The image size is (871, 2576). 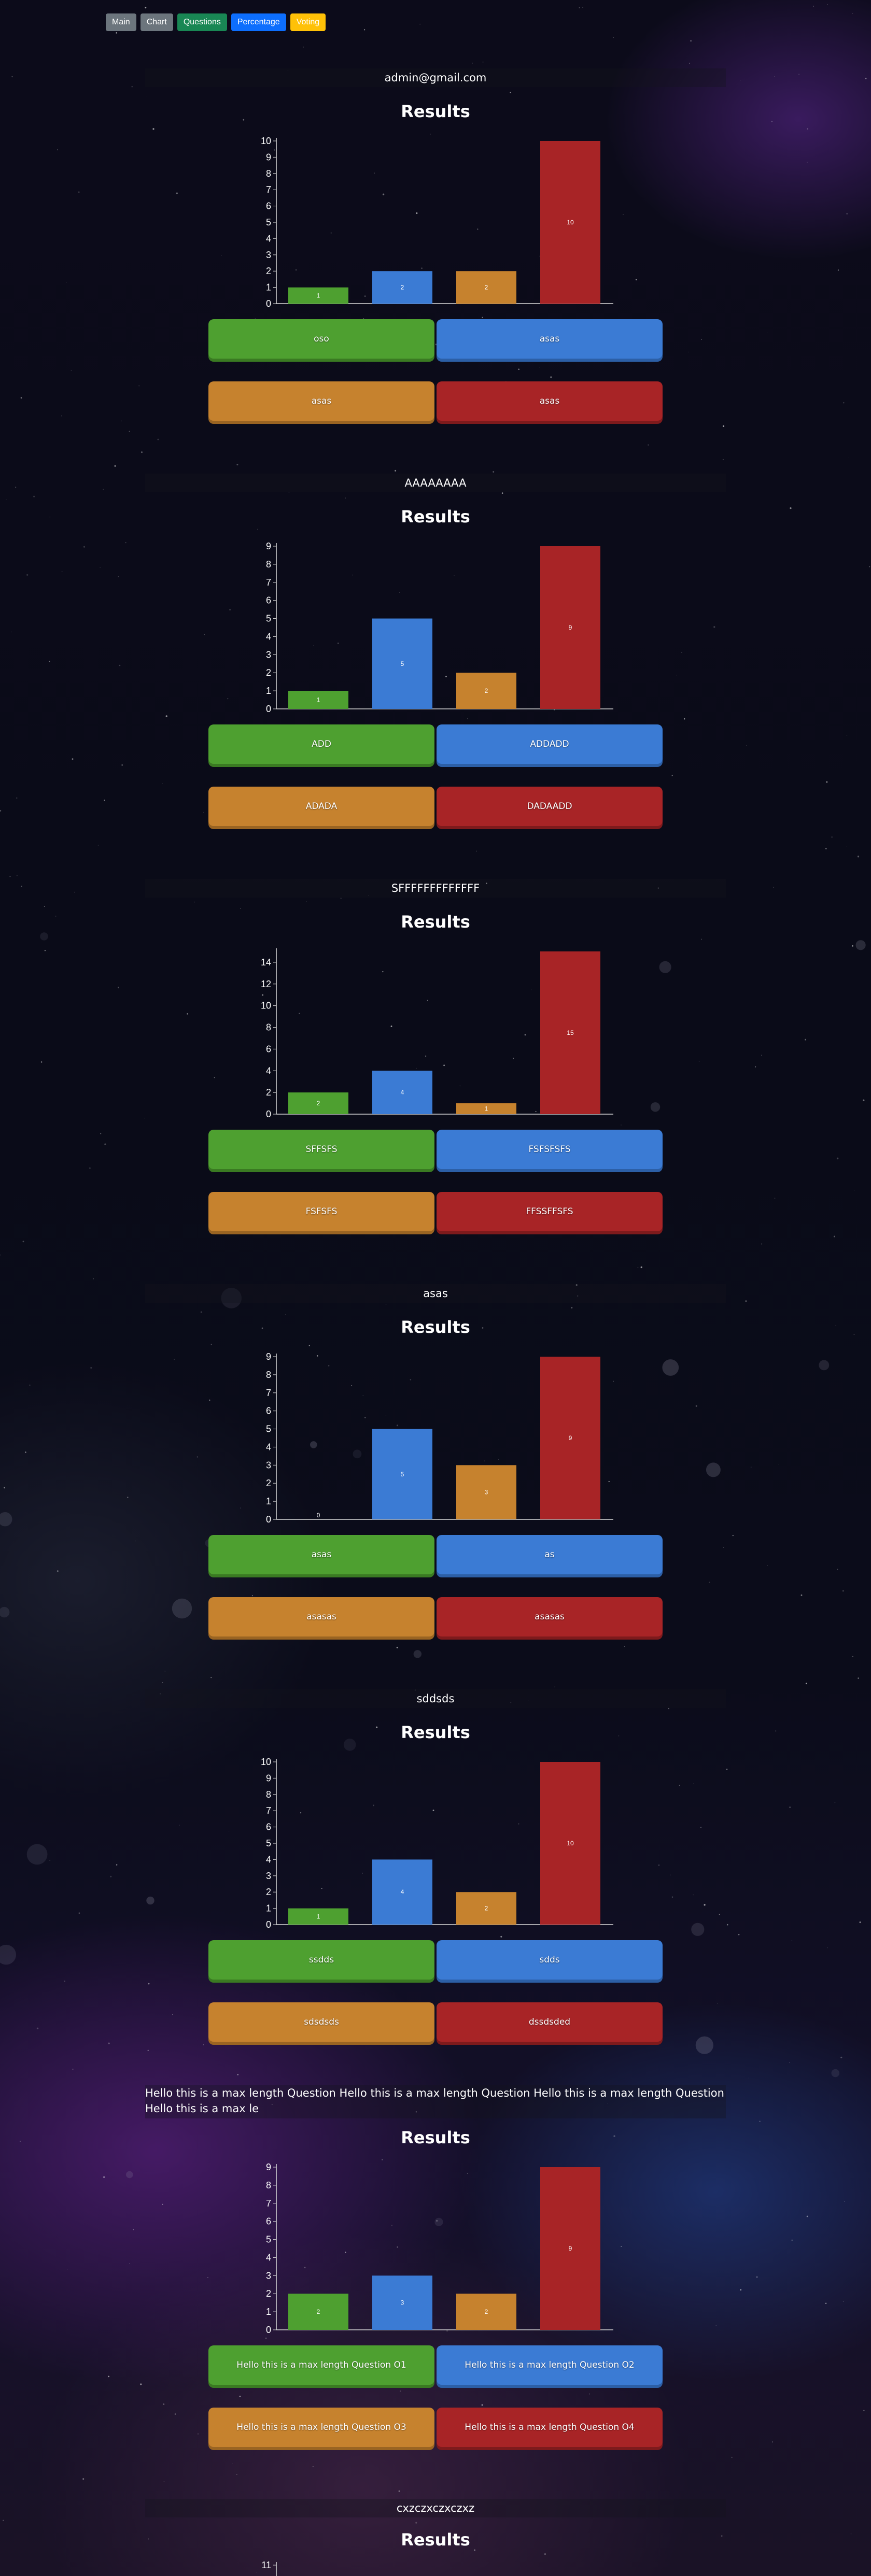 What do you see at coordinates (121, 22) in the screenshot?
I see `nav-main-button: Main` at bounding box center [121, 22].